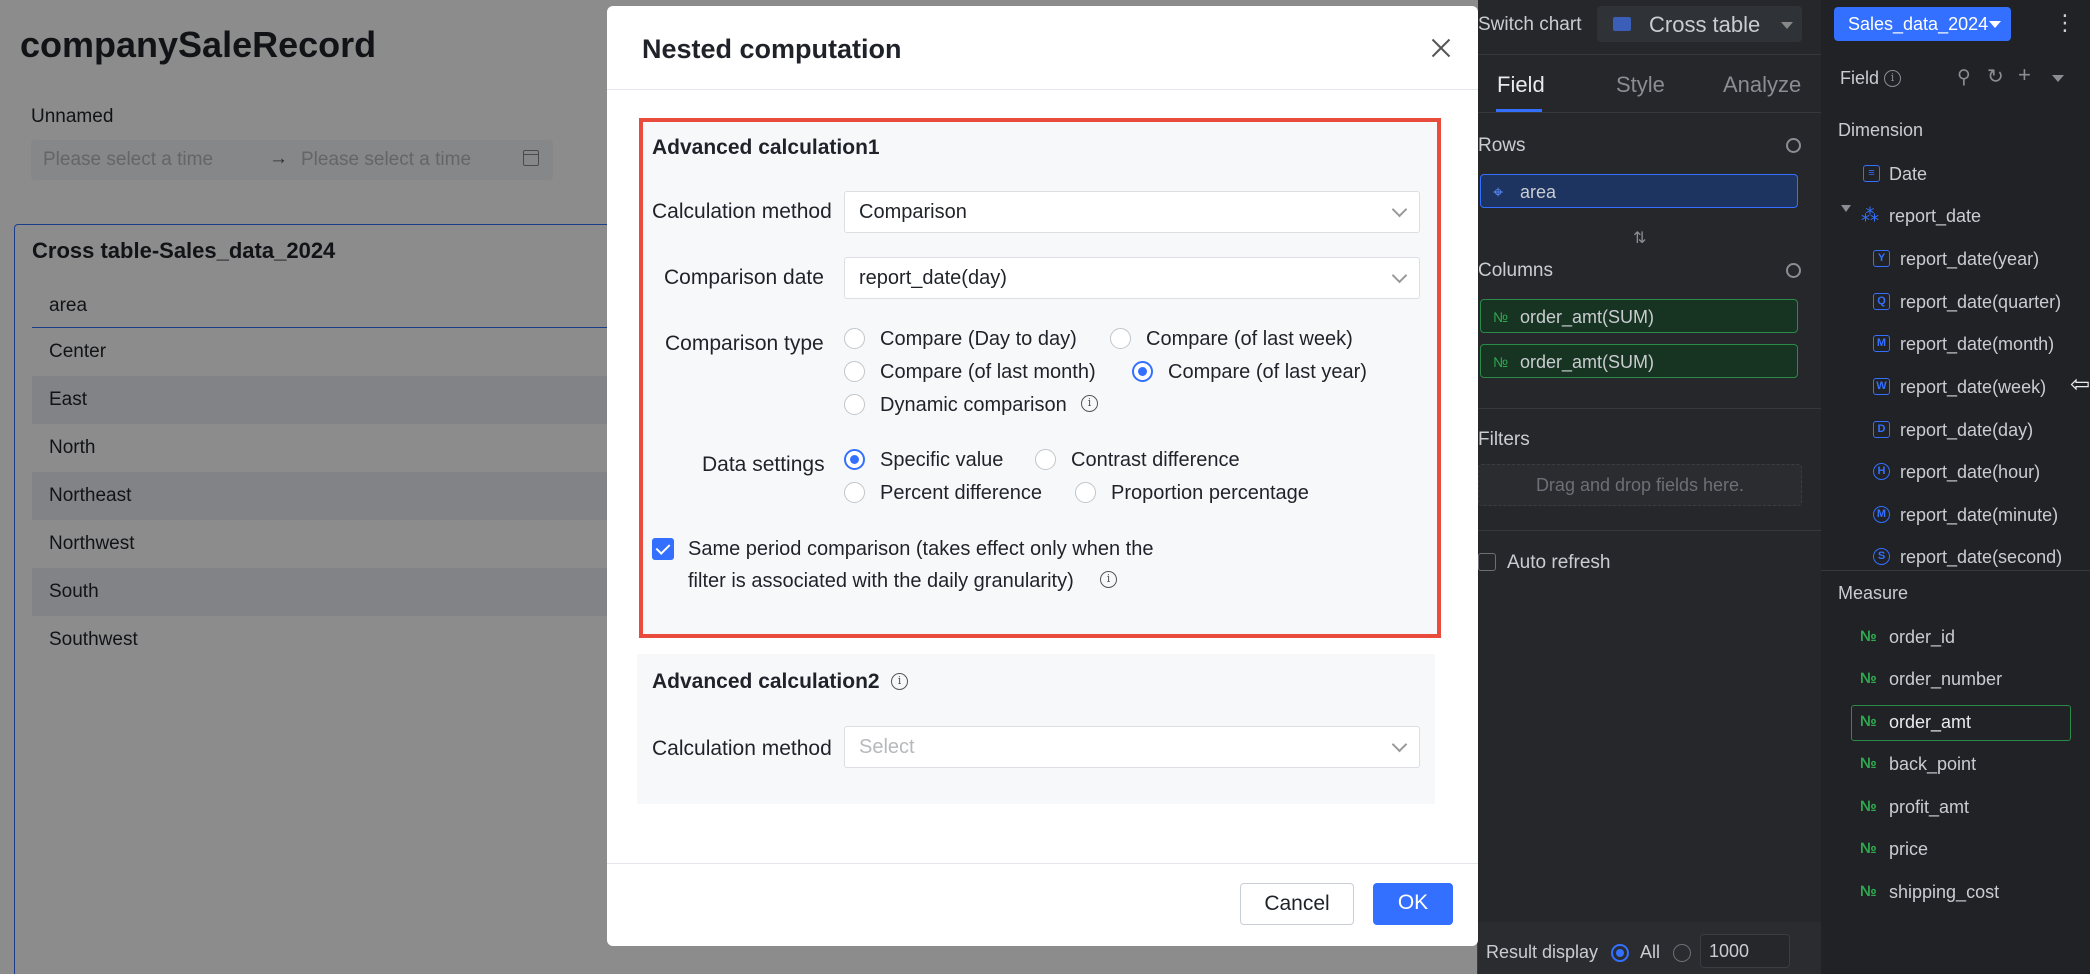 The height and width of the screenshot is (974, 2090). I want to click on option-specific-value: Specific value, so click(942, 460).